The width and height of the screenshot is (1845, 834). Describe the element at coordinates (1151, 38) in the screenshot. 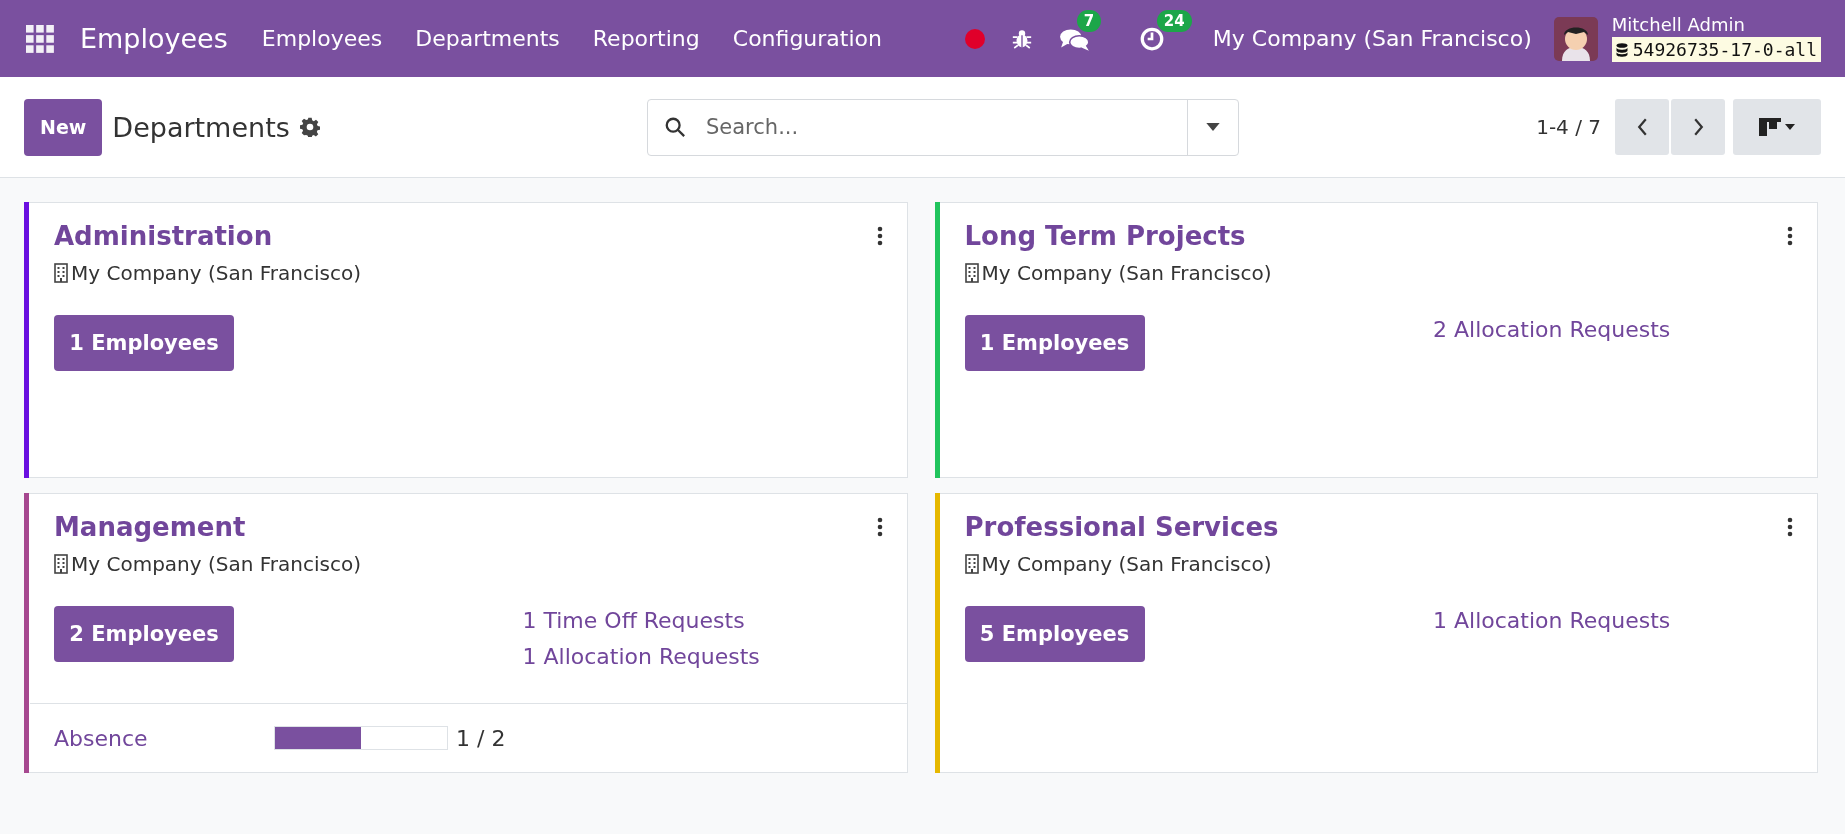

I see `clock-icon` at that location.